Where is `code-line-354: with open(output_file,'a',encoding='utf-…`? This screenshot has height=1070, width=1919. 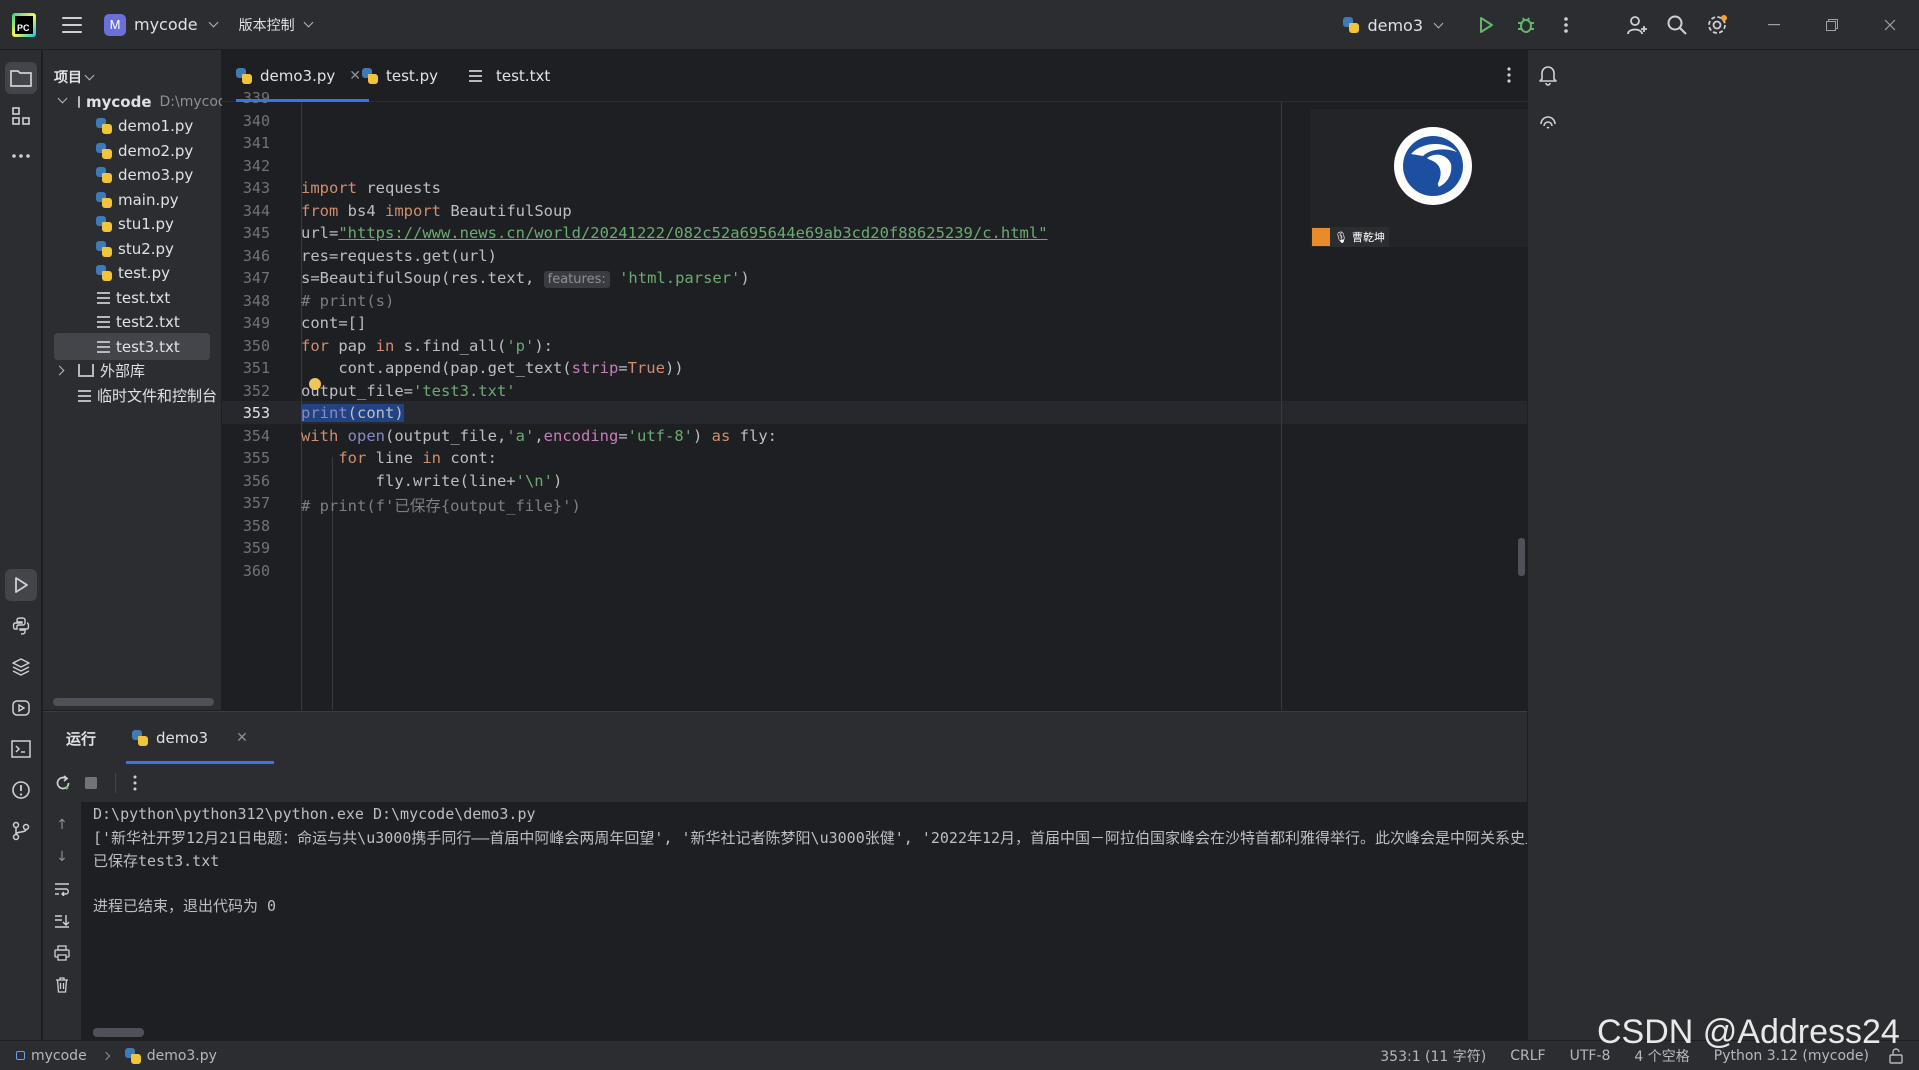
code-line-354: with open(output_file,'a',encoding='utf-… is located at coordinates (539, 436).